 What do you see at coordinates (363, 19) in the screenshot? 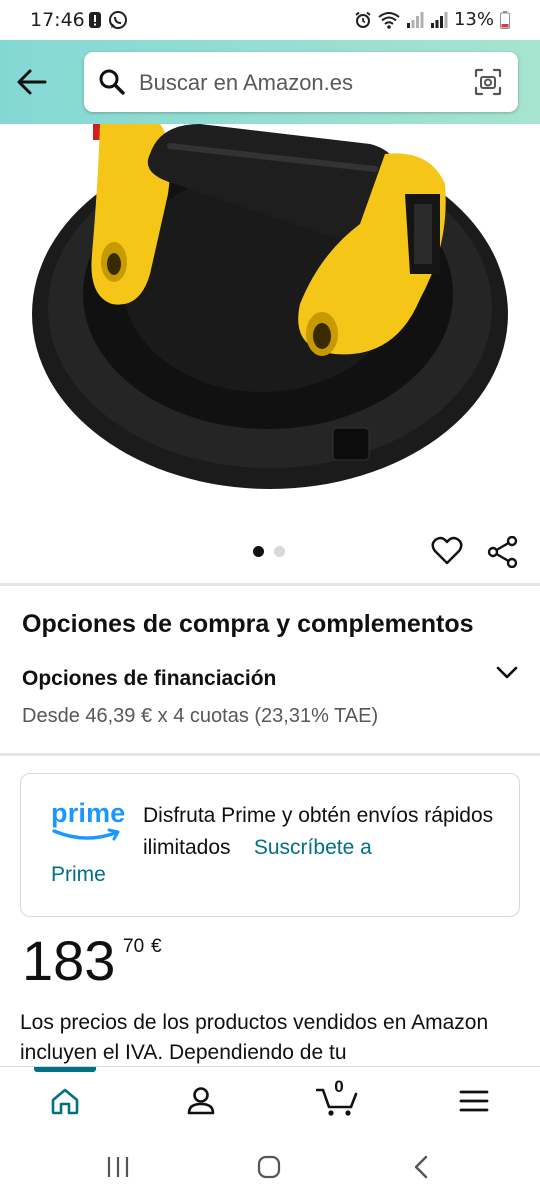
I see `alarm-icon` at bounding box center [363, 19].